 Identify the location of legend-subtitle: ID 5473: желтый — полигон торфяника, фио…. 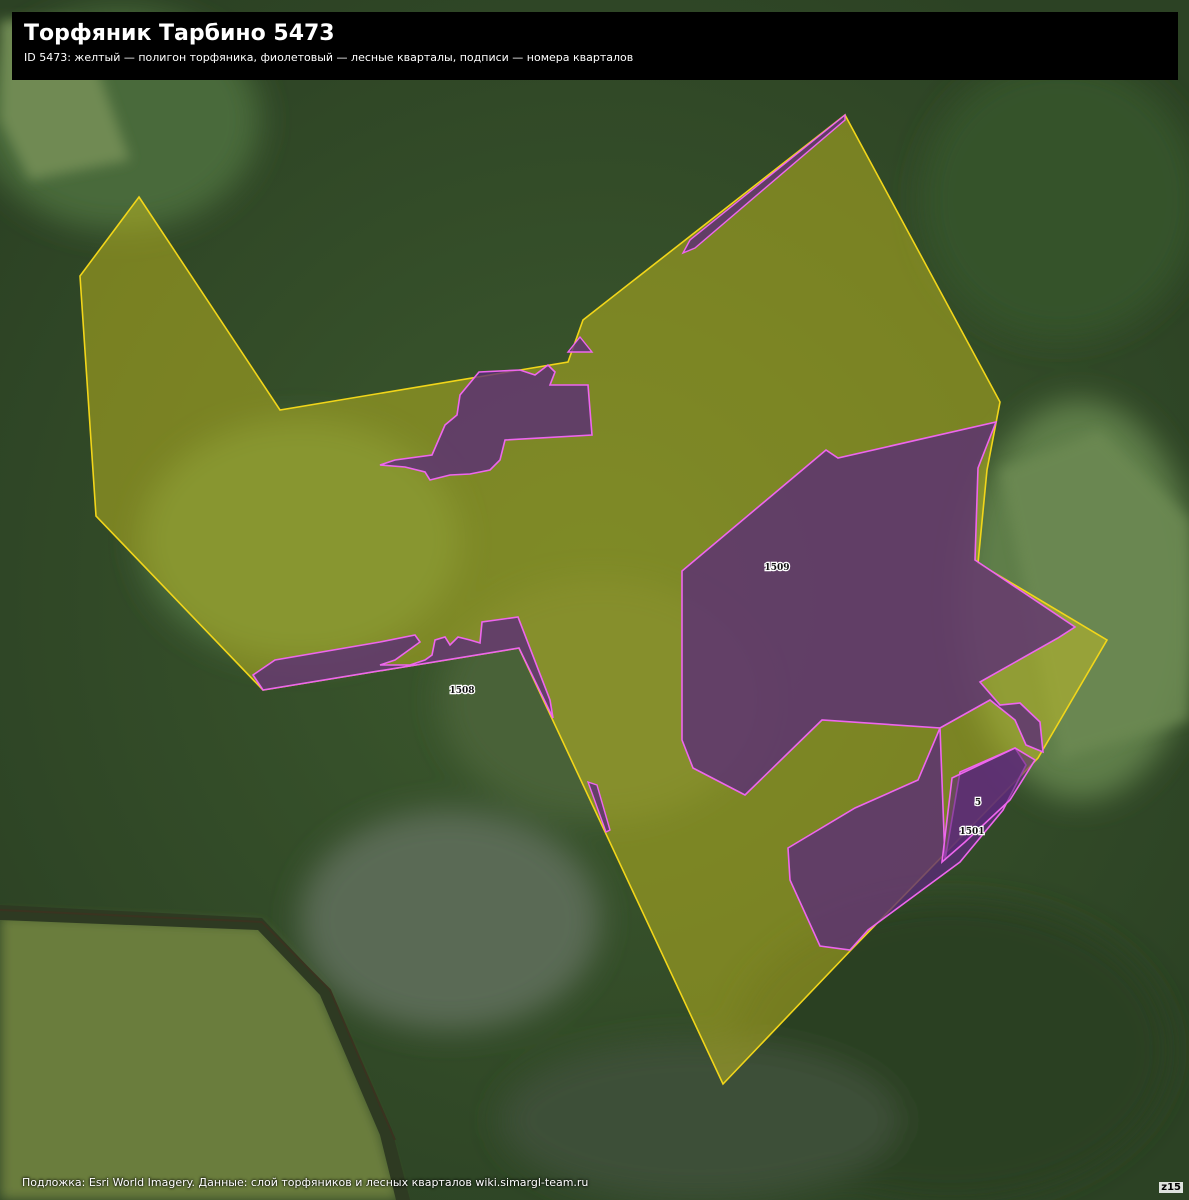
(329, 57).